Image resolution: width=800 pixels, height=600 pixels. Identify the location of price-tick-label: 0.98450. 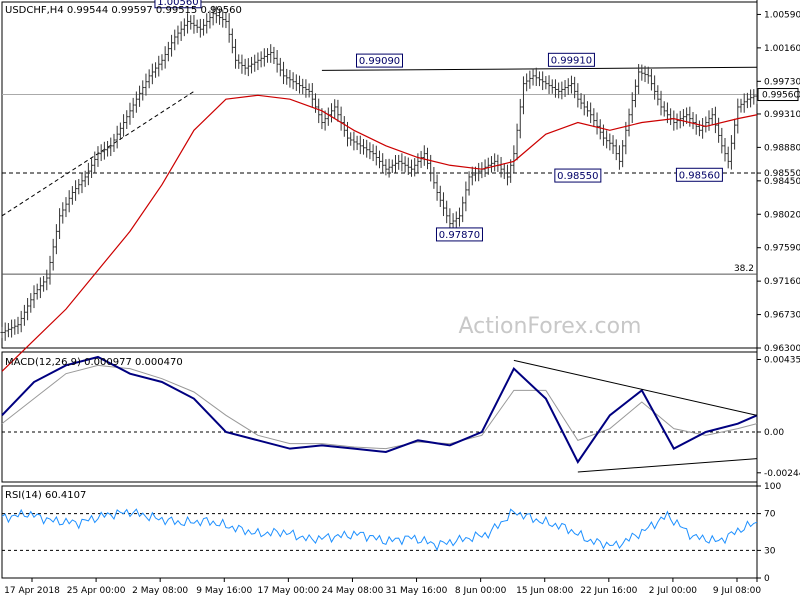
(782, 182).